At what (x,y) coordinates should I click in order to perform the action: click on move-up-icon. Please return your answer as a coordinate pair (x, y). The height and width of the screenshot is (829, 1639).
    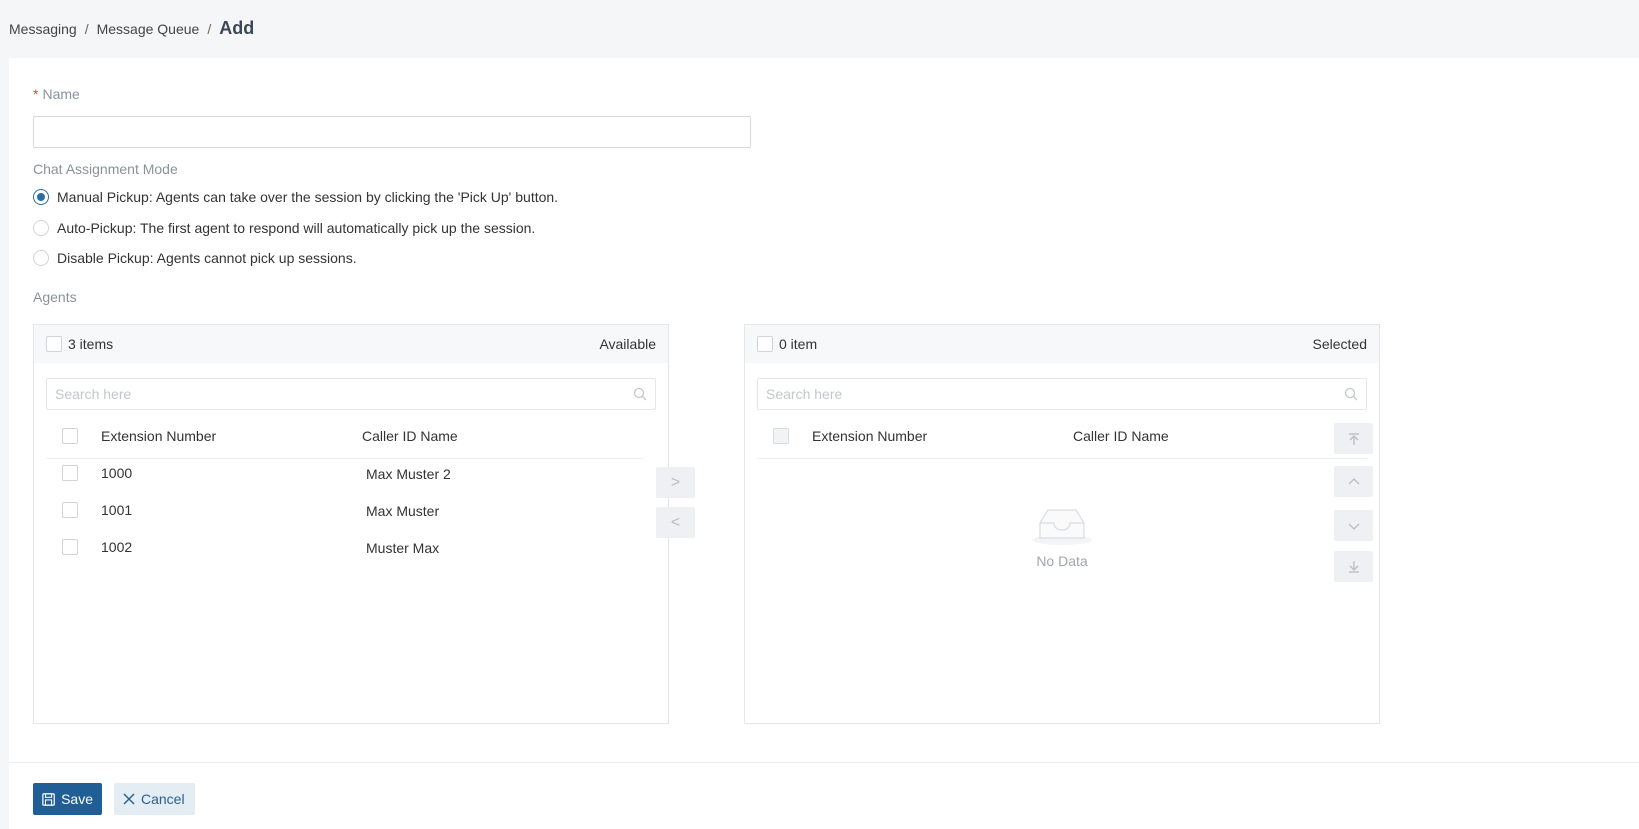
    Looking at the image, I should click on (1353, 480).